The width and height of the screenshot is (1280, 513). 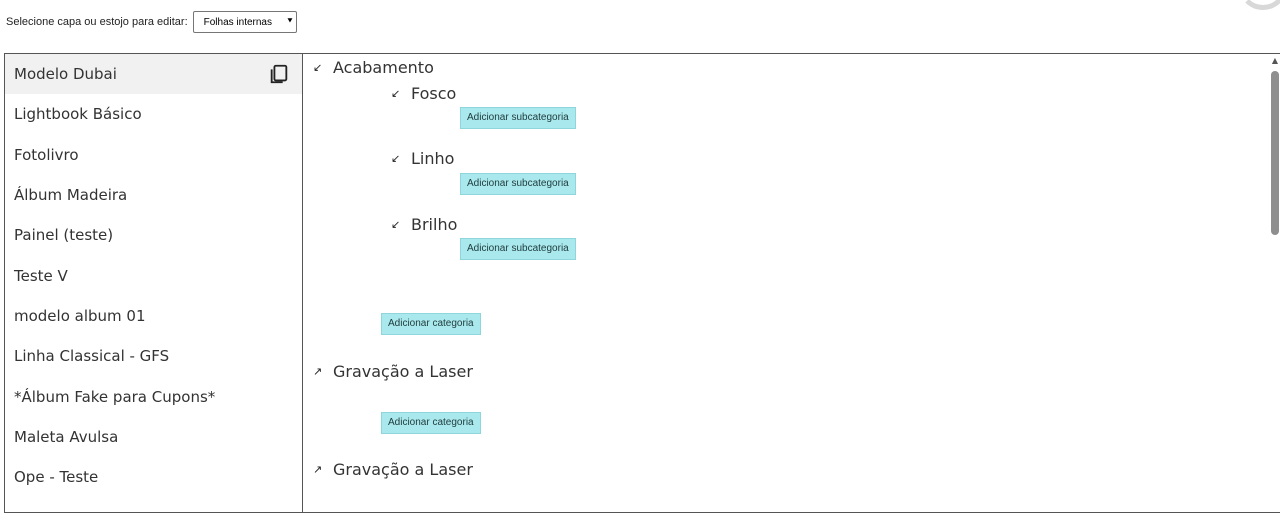 What do you see at coordinates (153, 316) in the screenshot?
I see `sidebar-item-modelo-album-01: modelo album 01` at bounding box center [153, 316].